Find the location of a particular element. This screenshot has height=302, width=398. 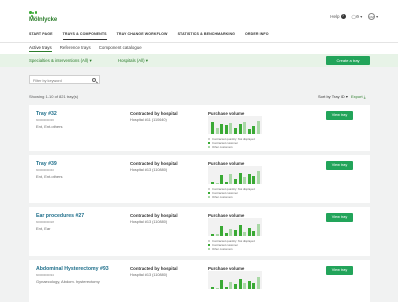

tray-number: M0000000040 is located at coordinates (45, 170).